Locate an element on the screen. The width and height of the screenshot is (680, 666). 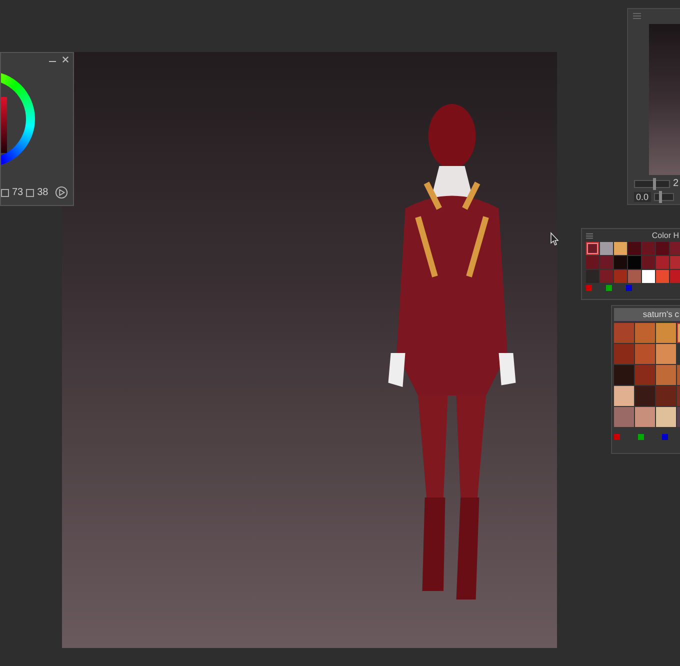
saturation-value-square is located at coordinates (4, 125).